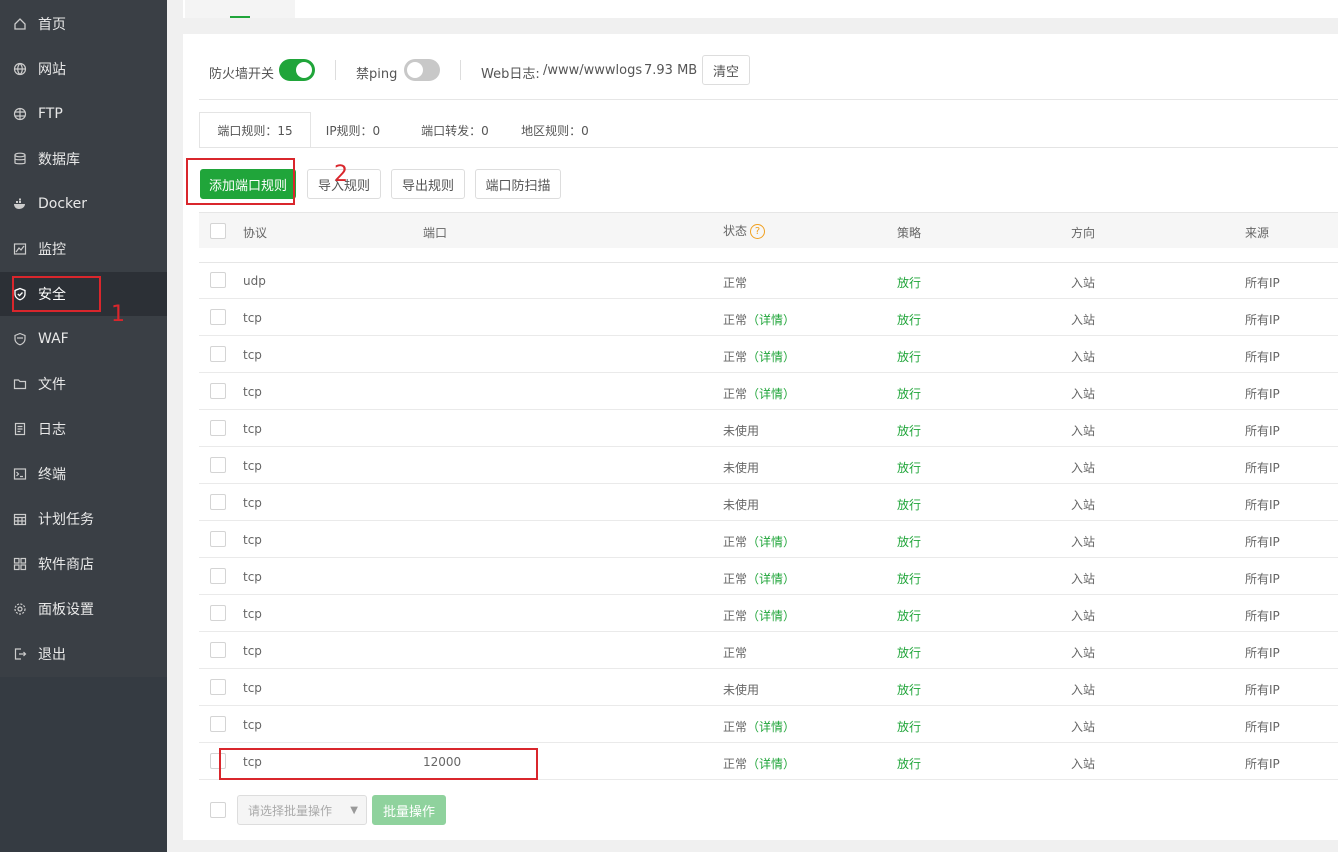  Describe the element at coordinates (409, 810) in the screenshot. I see `batch-operation-button: 批量操作` at that location.